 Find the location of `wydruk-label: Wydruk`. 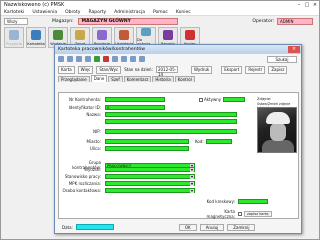

wydruk-label: Wydruk is located at coordinates (201, 69).